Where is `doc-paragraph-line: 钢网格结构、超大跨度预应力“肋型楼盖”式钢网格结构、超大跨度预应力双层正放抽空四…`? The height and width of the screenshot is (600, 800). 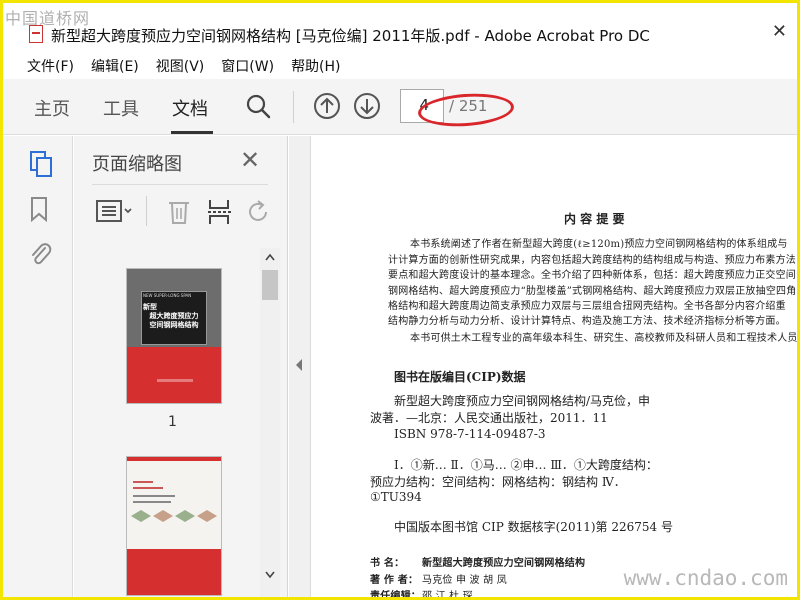 doc-paragraph-line: 钢网格结构、超大跨度预应力“肋型楼盖”式钢网格结构、超大跨度预应力双层正放抽空四… is located at coordinates (592, 291).